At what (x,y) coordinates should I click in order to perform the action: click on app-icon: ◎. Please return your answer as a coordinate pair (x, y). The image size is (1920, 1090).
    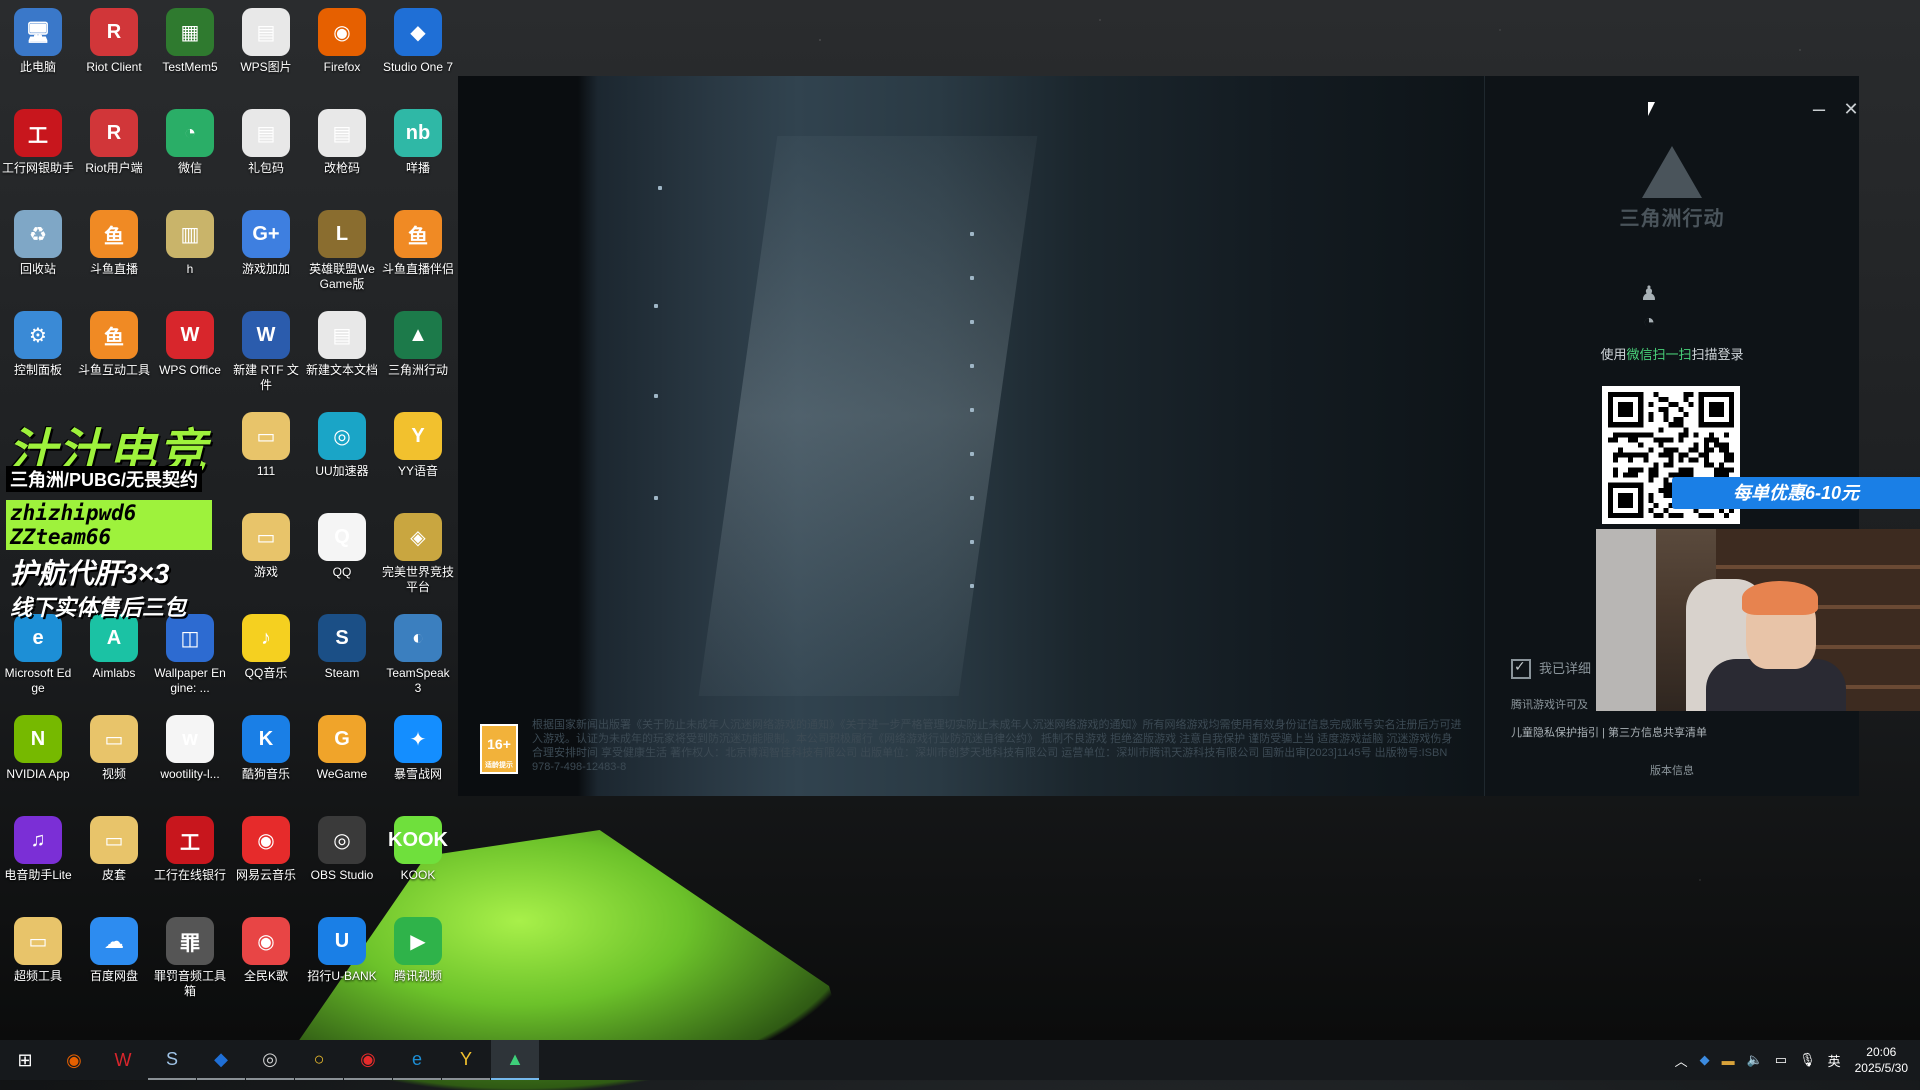
    Looking at the image, I should click on (342, 436).